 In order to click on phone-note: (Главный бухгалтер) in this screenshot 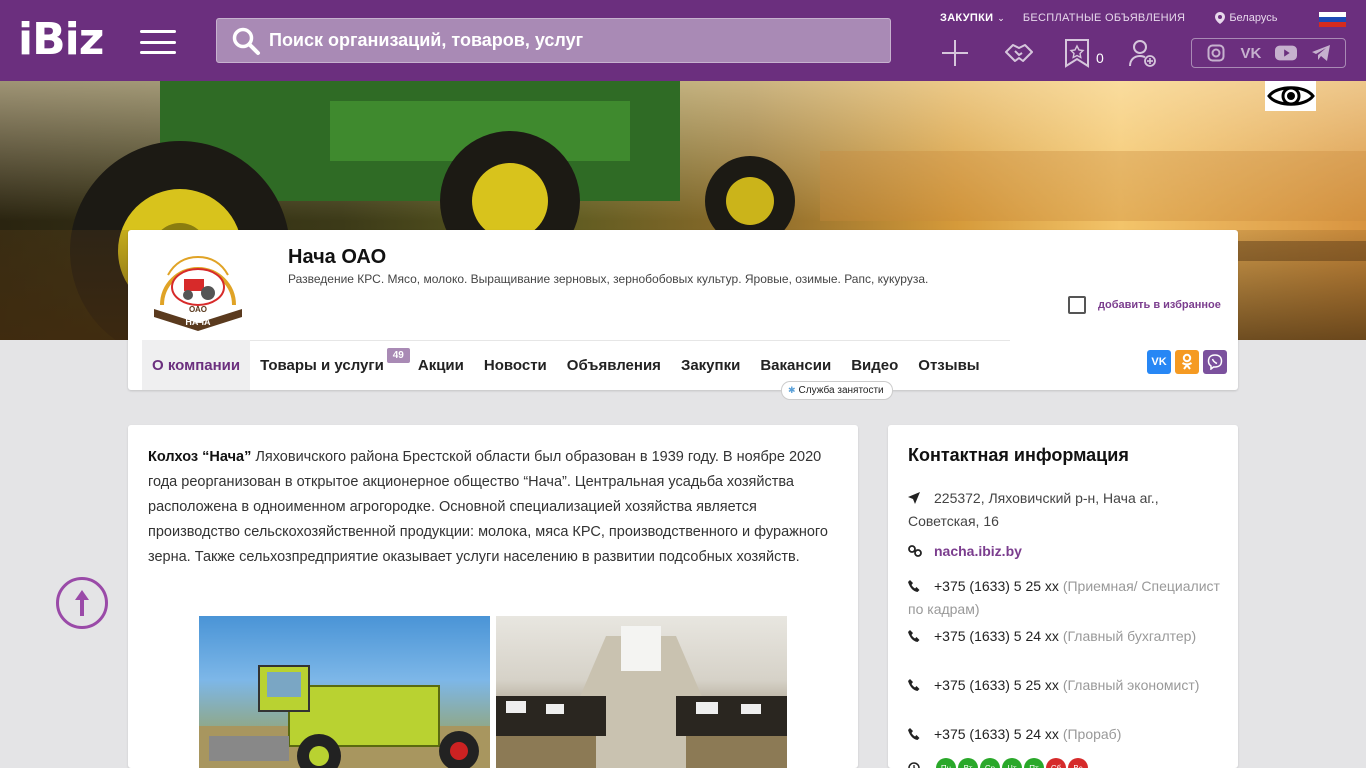, I will do `click(1129, 636)`.